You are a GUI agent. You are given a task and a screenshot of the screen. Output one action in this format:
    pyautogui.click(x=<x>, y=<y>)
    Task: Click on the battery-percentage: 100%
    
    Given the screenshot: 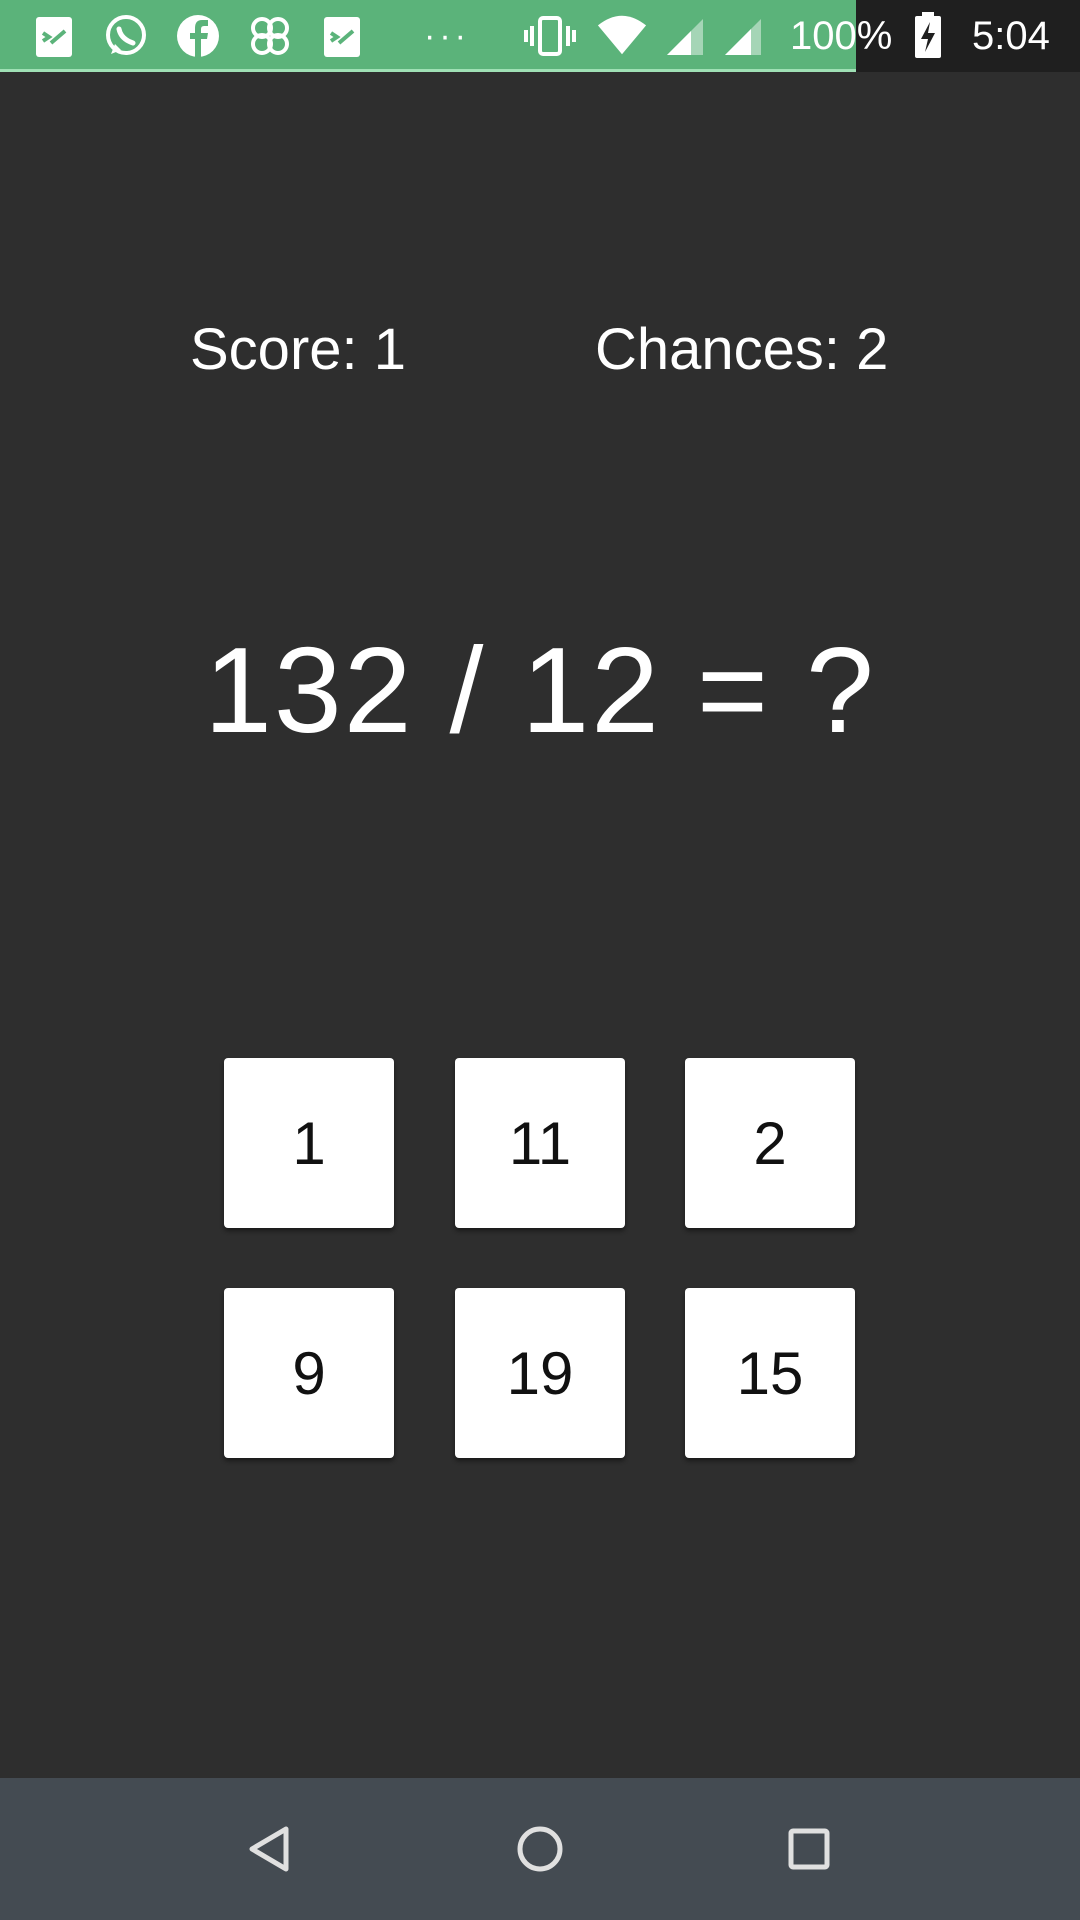 What is the action you would take?
    pyautogui.click(x=841, y=36)
    